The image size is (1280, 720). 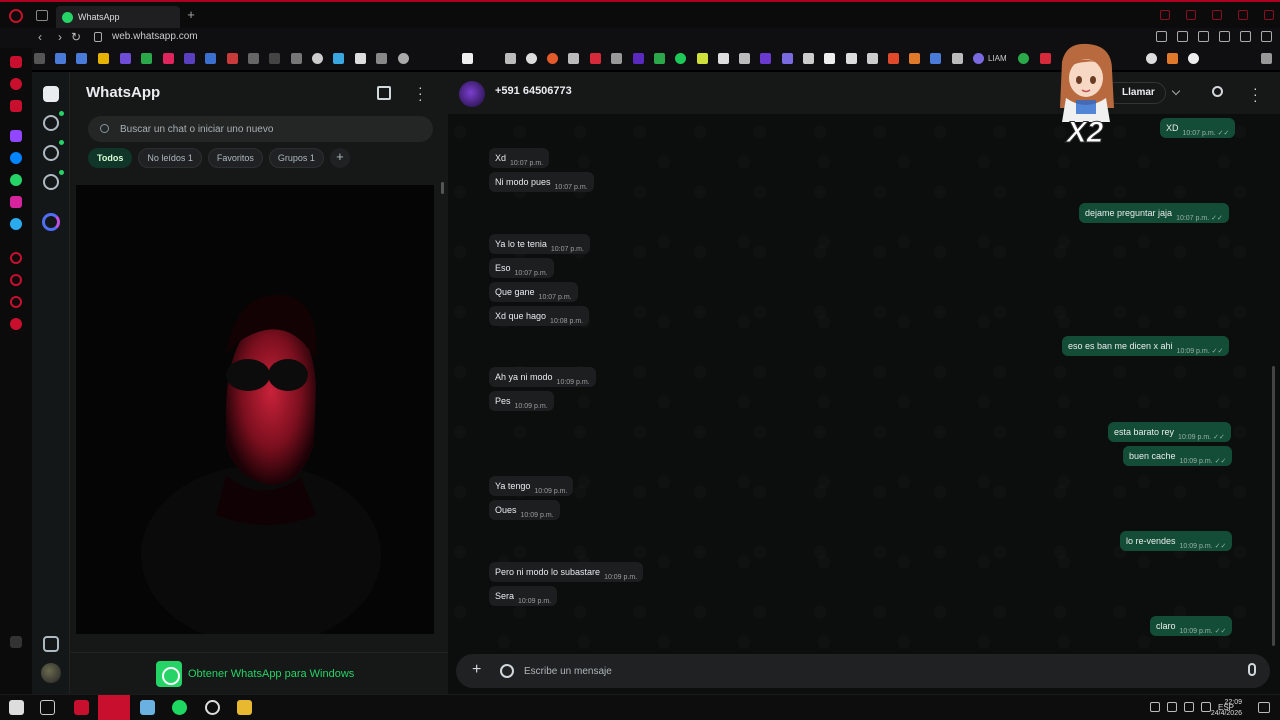 I want to click on message-bubble-out: esta barato rey10:09 p.m. ✓✓, so click(x=1169, y=432).